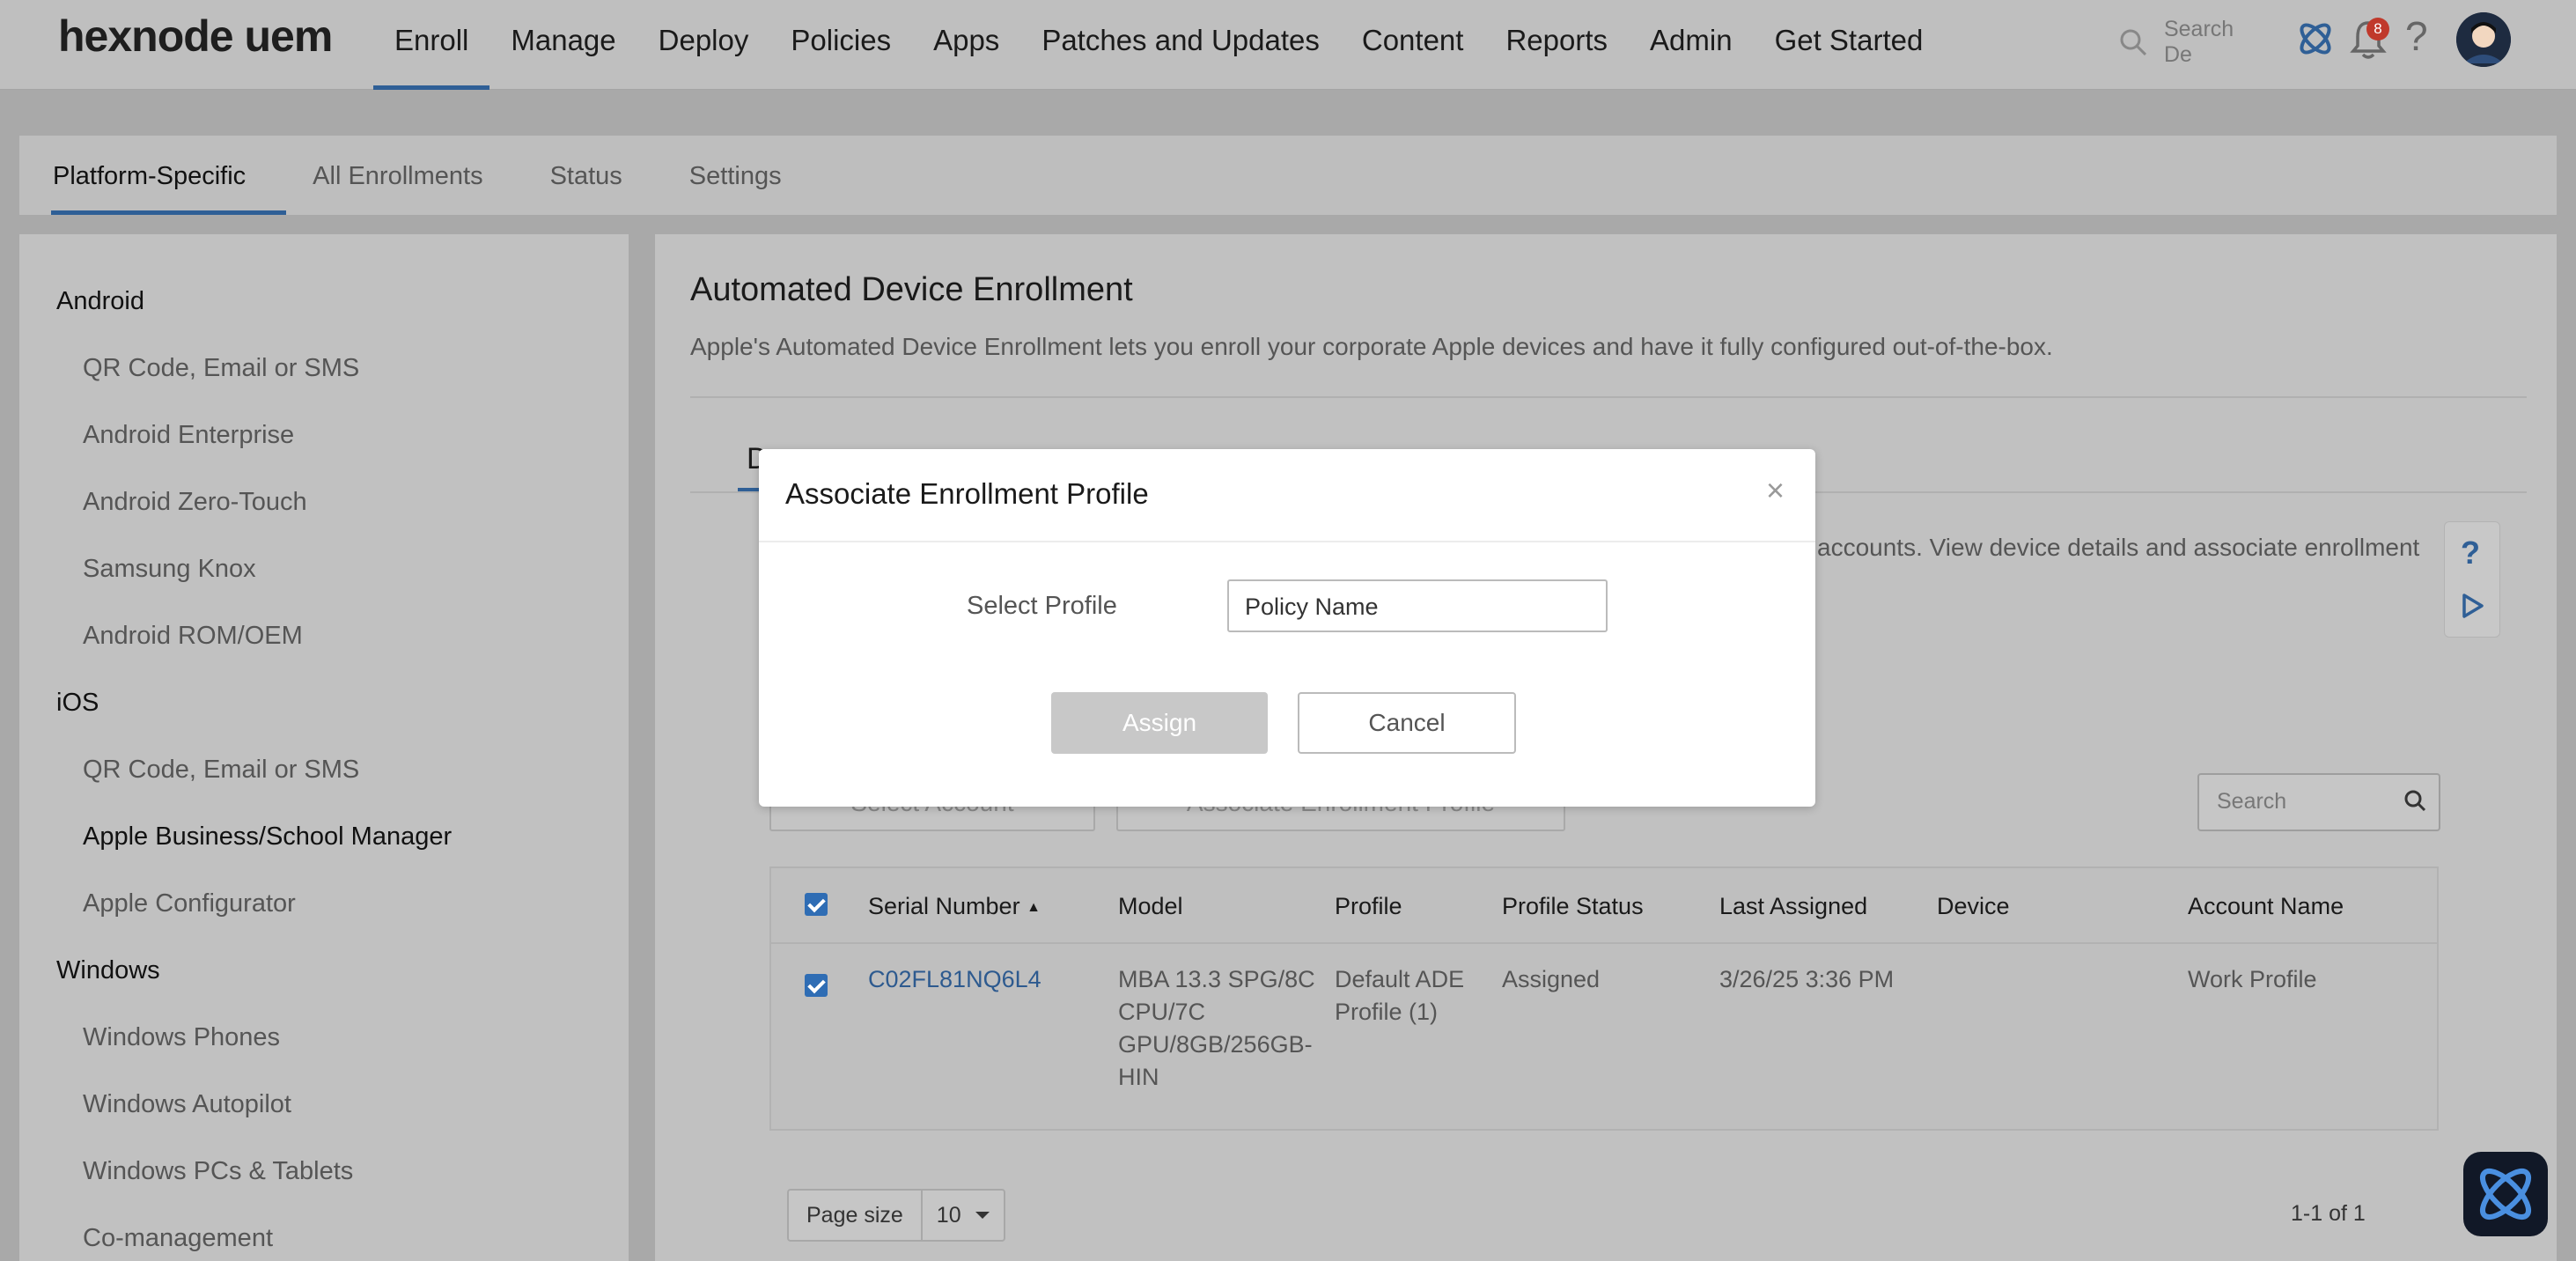  What do you see at coordinates (432, 45) in the screenshot?
I see `nav-enroll: Enroll` at bounding box center [432, 45].